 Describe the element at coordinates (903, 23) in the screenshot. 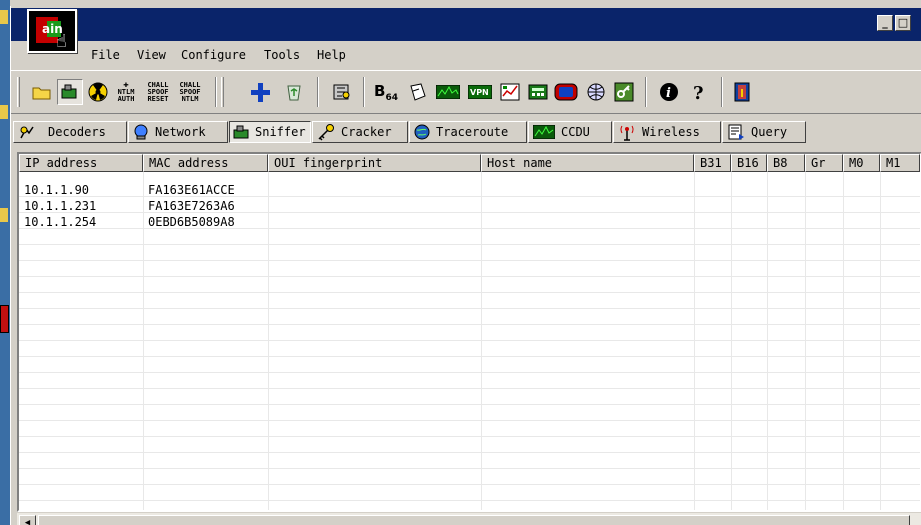

I see `maximize-button: □` at that location.